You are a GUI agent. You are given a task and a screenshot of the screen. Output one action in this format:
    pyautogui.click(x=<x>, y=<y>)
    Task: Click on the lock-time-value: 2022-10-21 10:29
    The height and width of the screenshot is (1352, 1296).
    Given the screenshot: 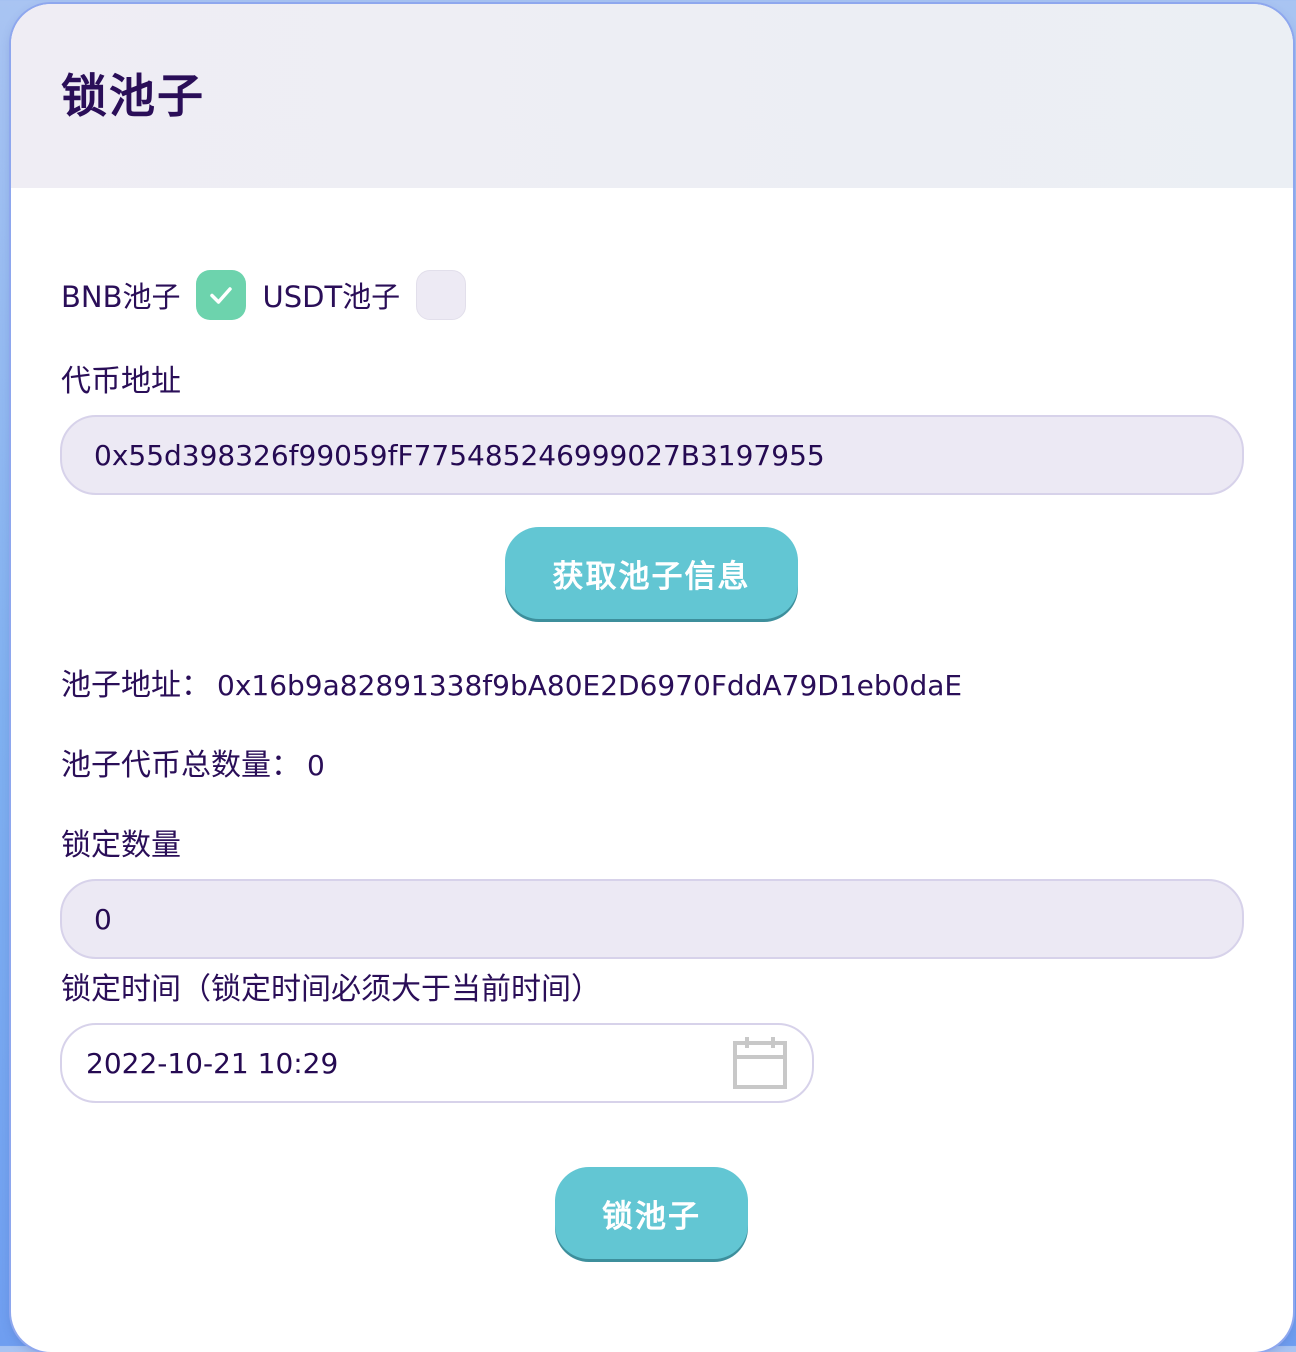 What is the action you would take?
    pyautogui.click(x=212, y=1063)
    